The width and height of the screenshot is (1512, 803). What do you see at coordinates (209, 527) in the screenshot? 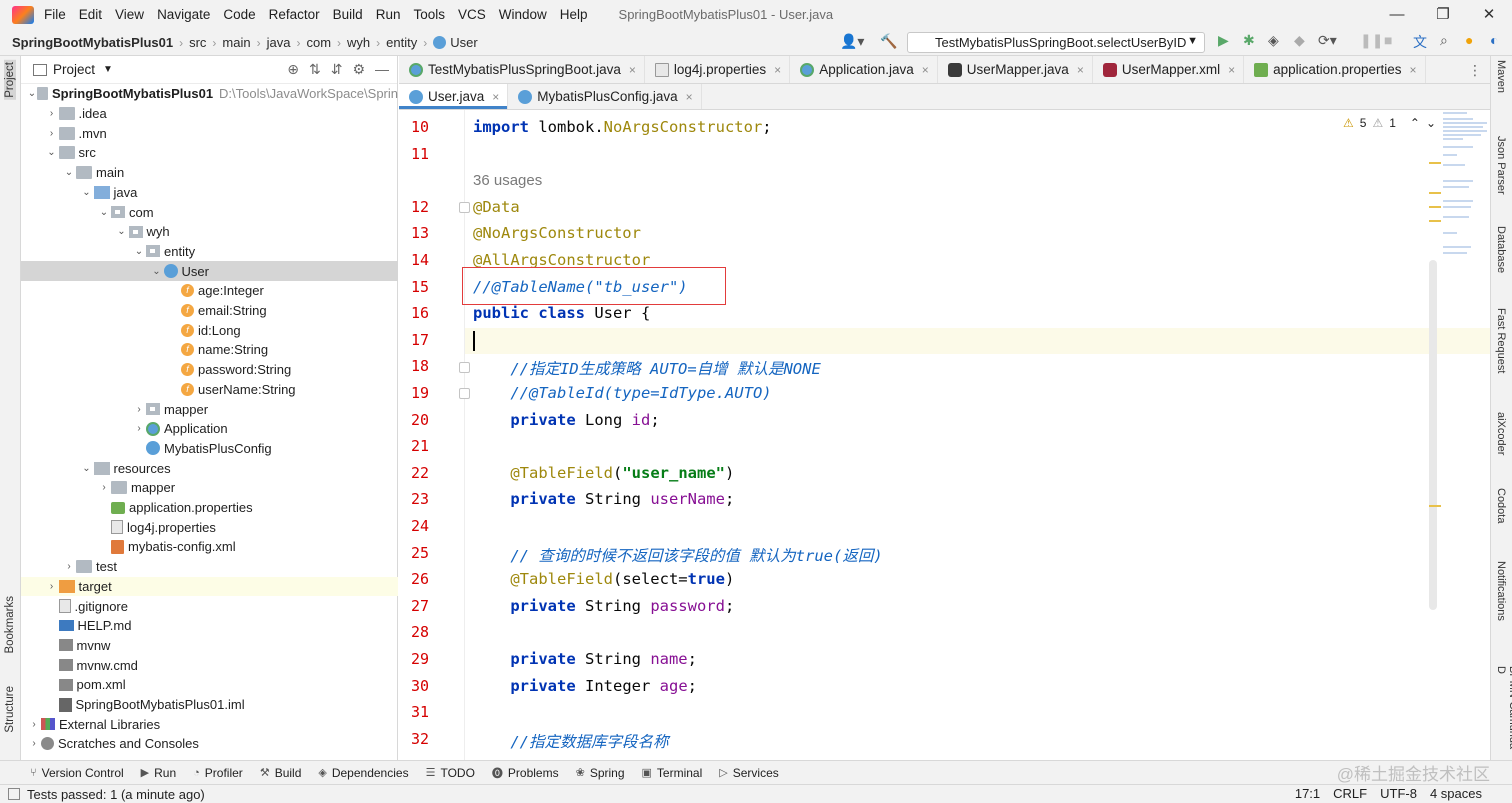
I see `tree-node: log4j.properties` at bounding box center [209, 527].